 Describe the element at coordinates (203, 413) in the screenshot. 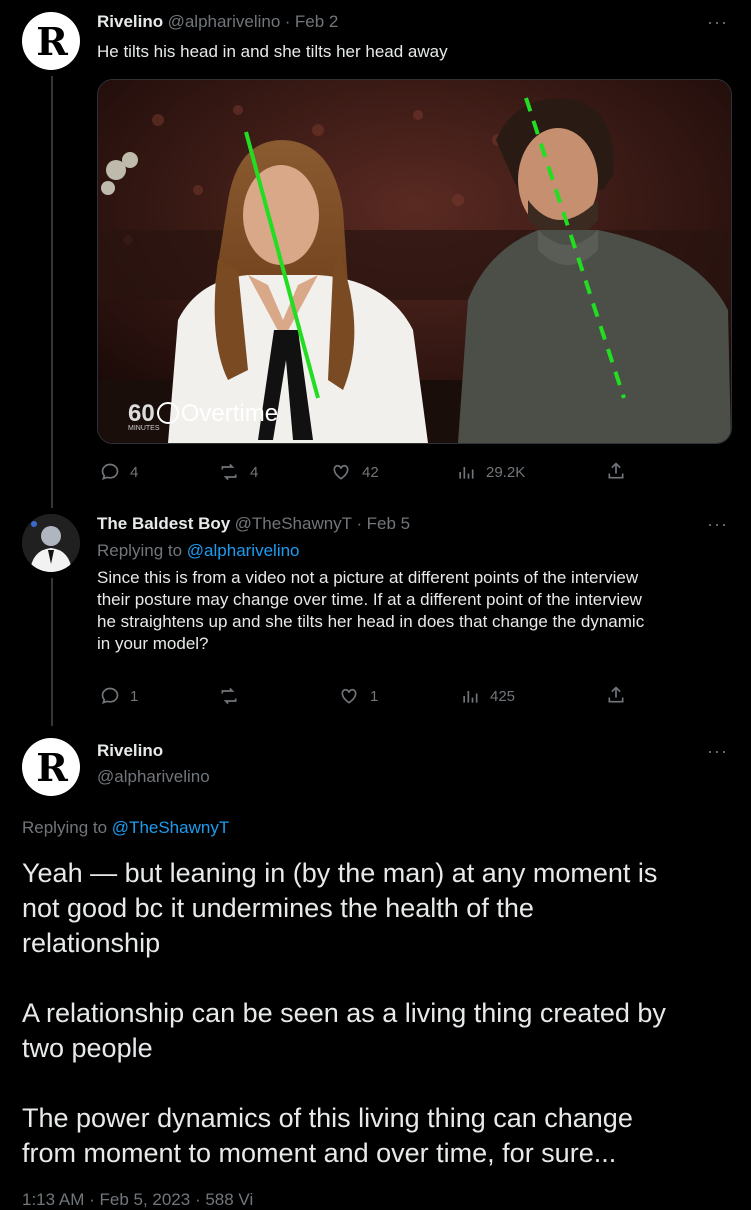

I see `media-watermark: 60 Overtime` at that location.